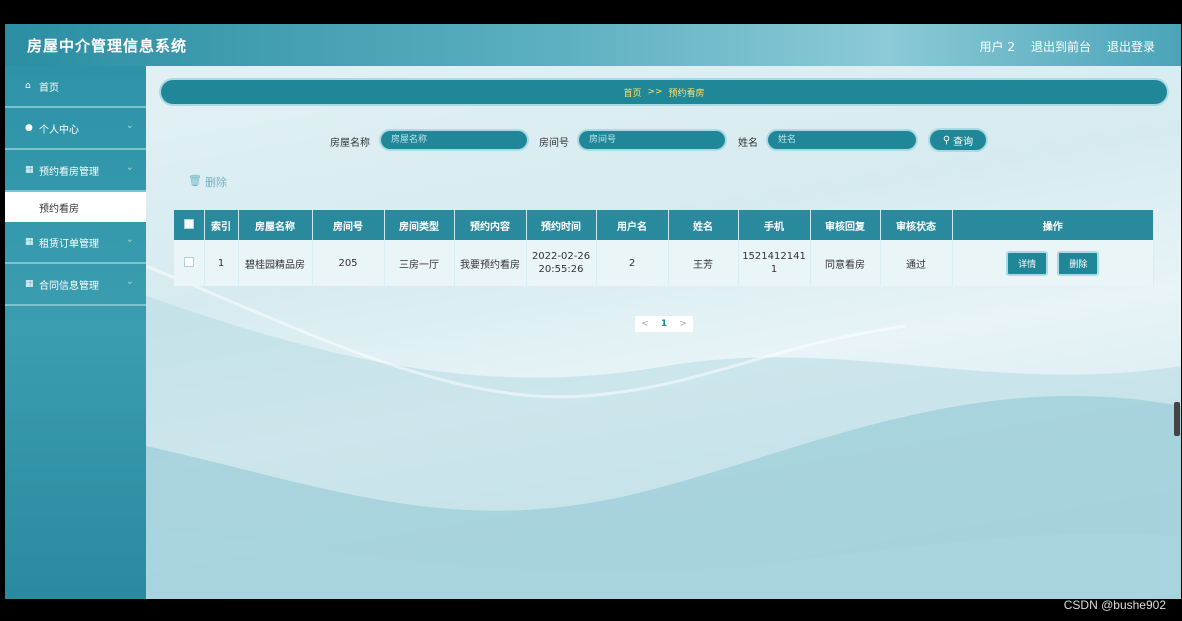 The image size is (1182, 621). I want to click on room-no-label: 房间号, so click(554, 143).